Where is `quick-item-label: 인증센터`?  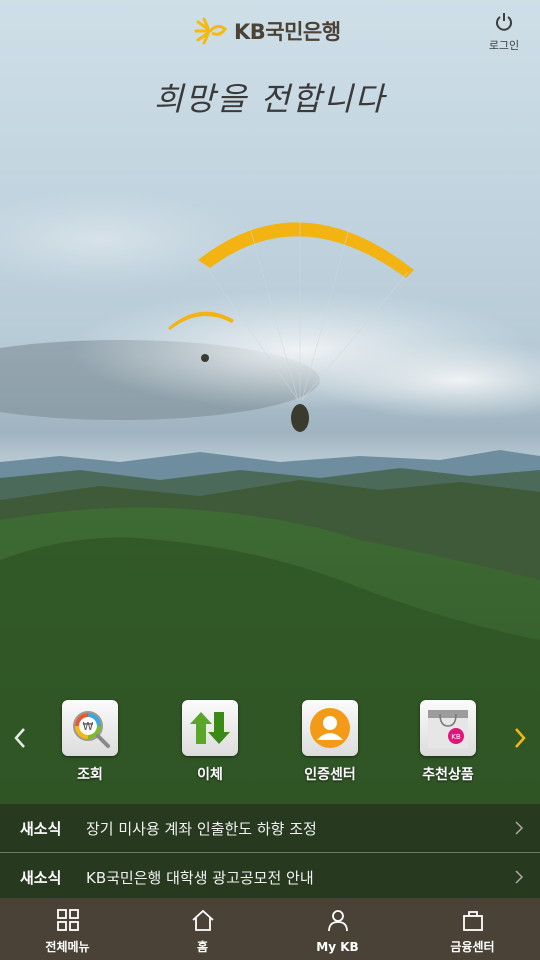
quick-item-label: 인증센터 is located at coordinates (330, 775).